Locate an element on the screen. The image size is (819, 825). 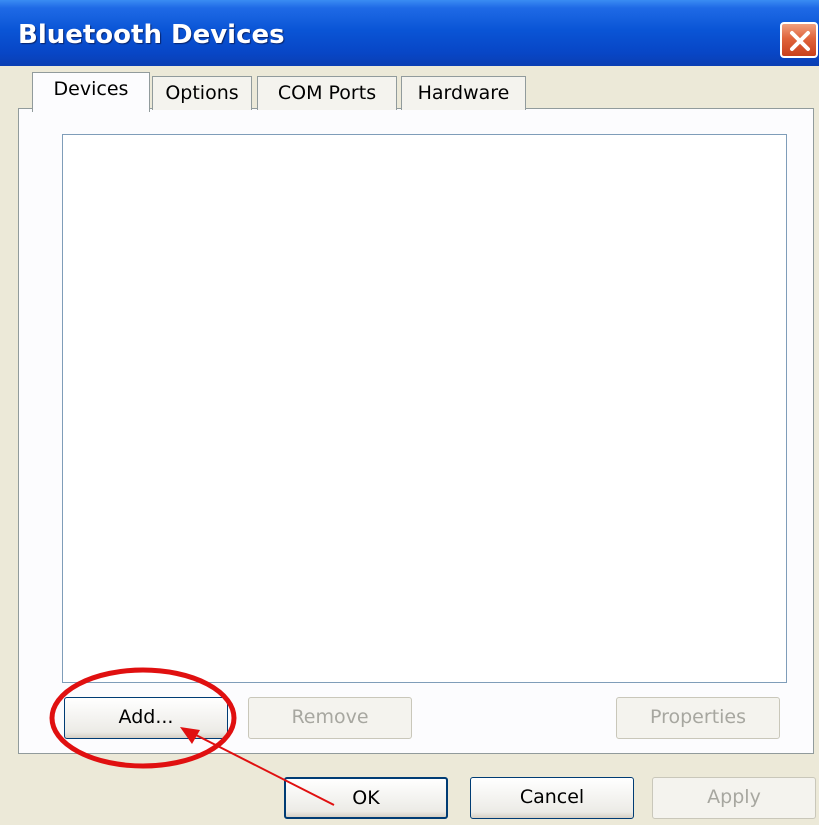
apply-button-label: Apply is located at coordinates (734, 797).